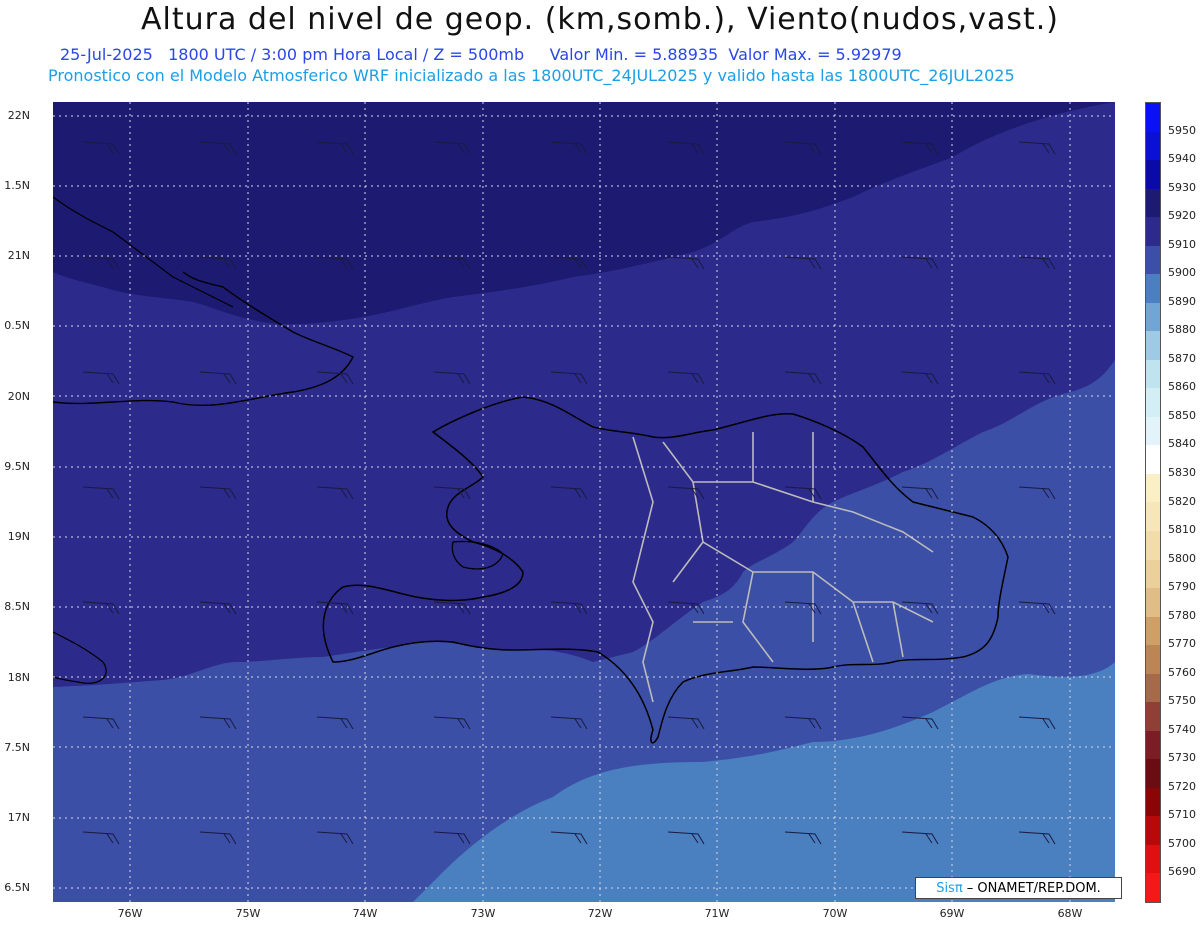 The width and height of the screenshot is (1200, 927). Describe the element at coordinates (18, 396) in the screenshot. I see `lat-label: 20N` at that location.